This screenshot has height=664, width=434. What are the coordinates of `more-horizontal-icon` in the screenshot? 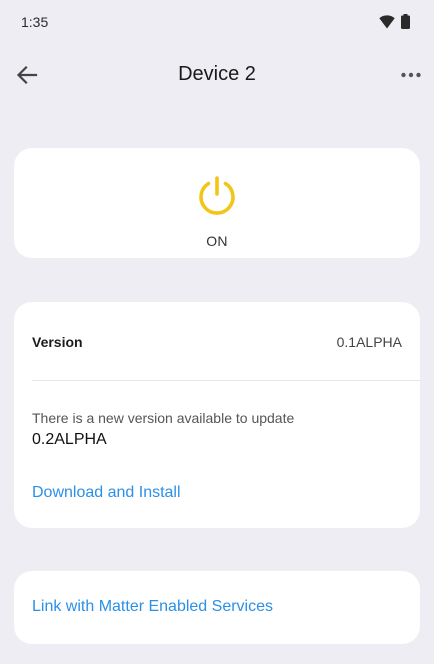 It's located at (411, 75).